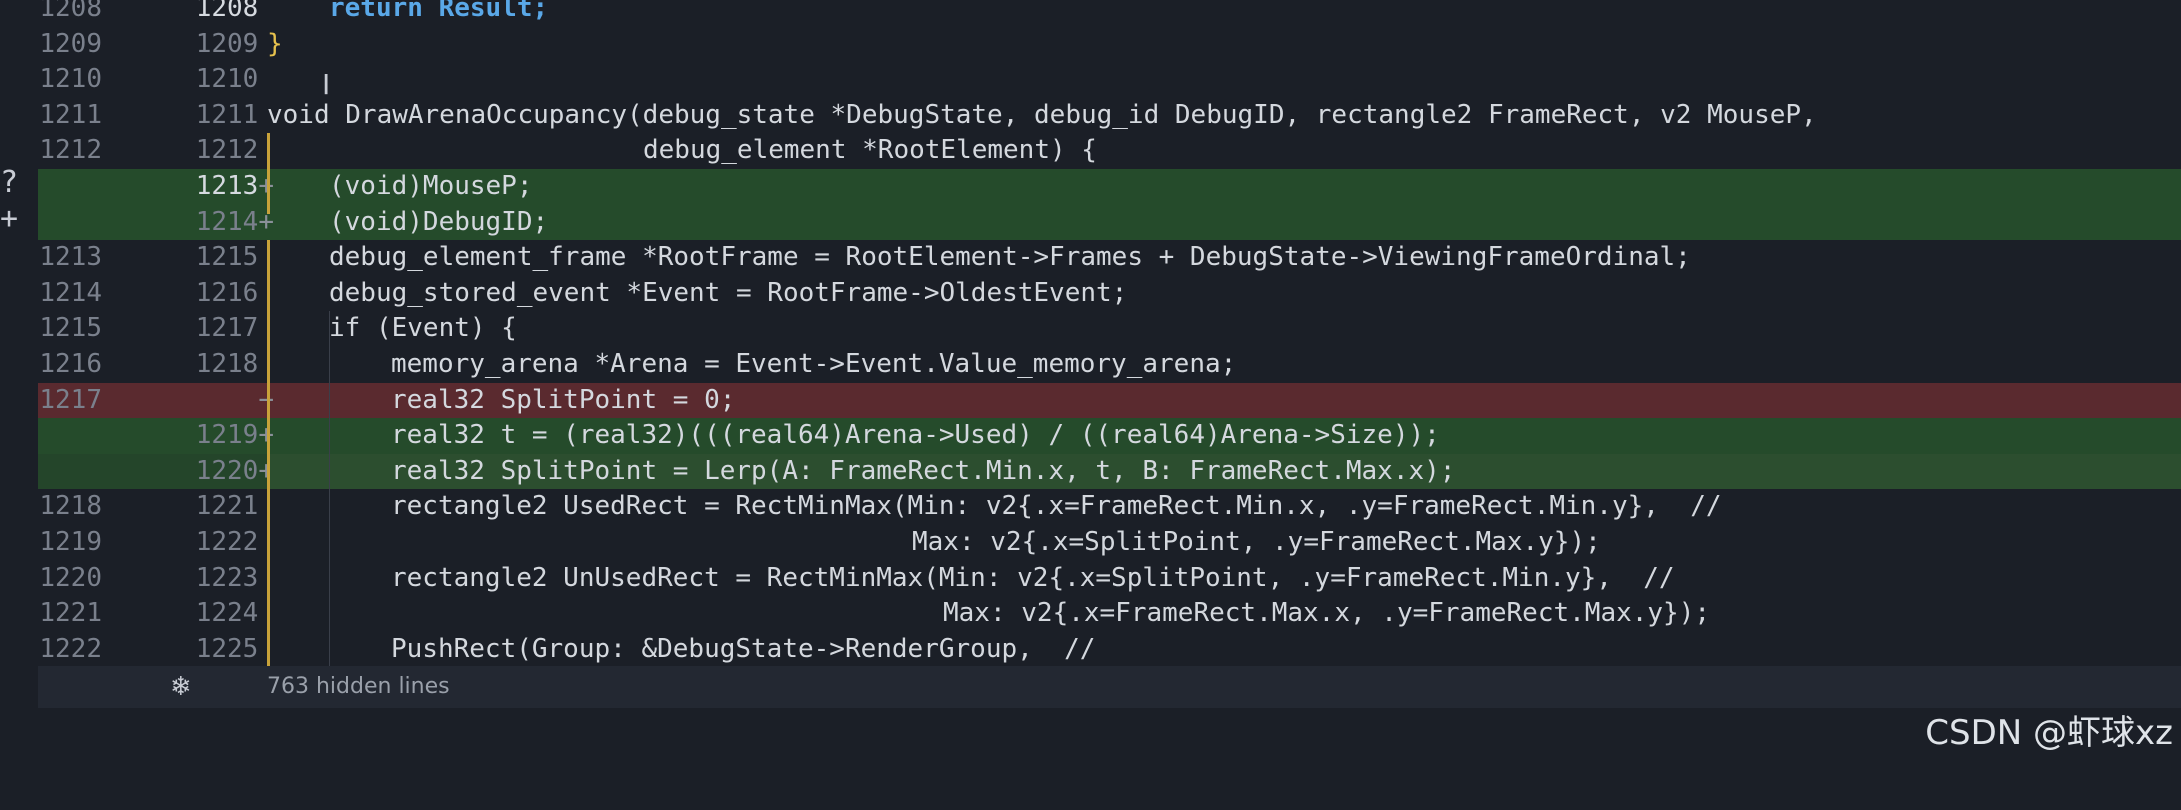 This screenshot has width=2181, height=810. I want to click on old-line-number: 1212, so click(70, 150).